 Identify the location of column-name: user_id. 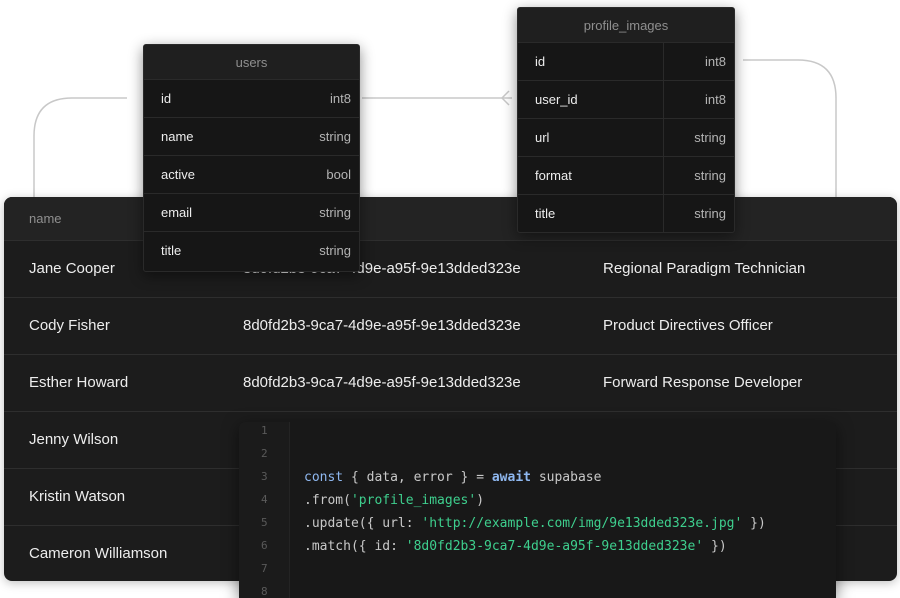
(556, 99).